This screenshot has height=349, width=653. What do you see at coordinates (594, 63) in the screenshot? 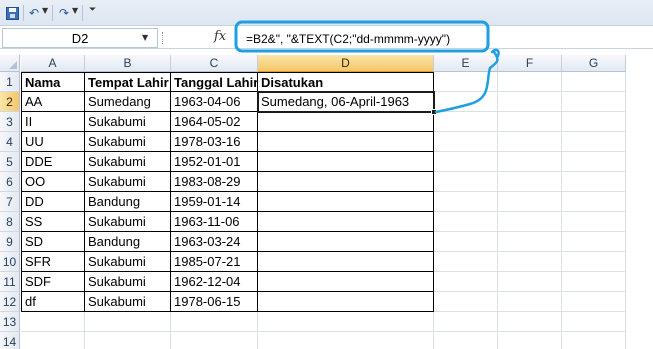
I see `column-header-g: G` at bounding box center [594, 63].